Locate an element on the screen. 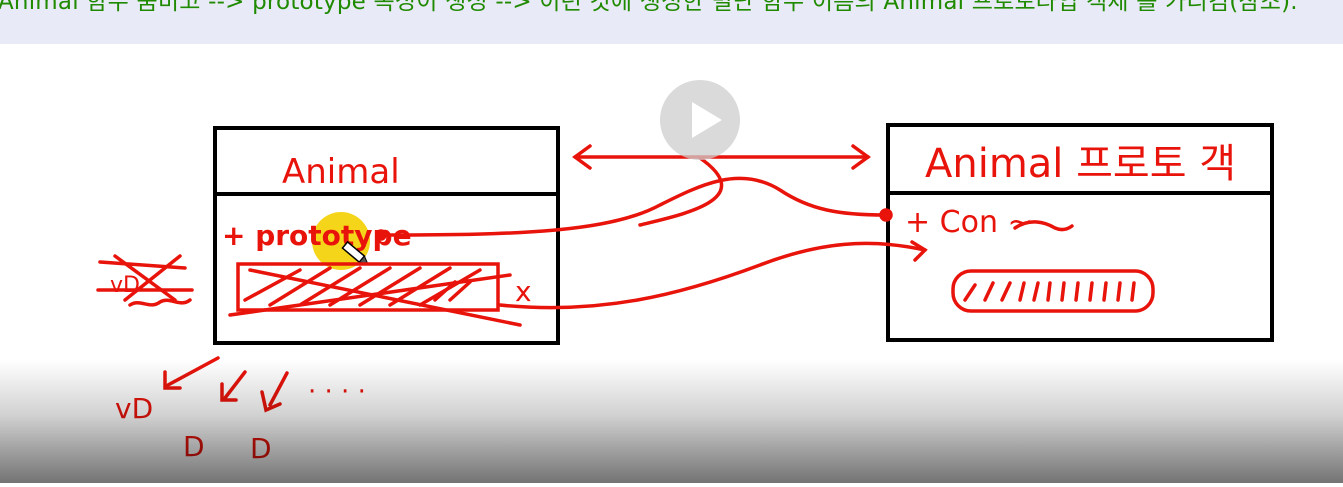  constructor-property: + Con ~ is located at coordinates (969, 222).